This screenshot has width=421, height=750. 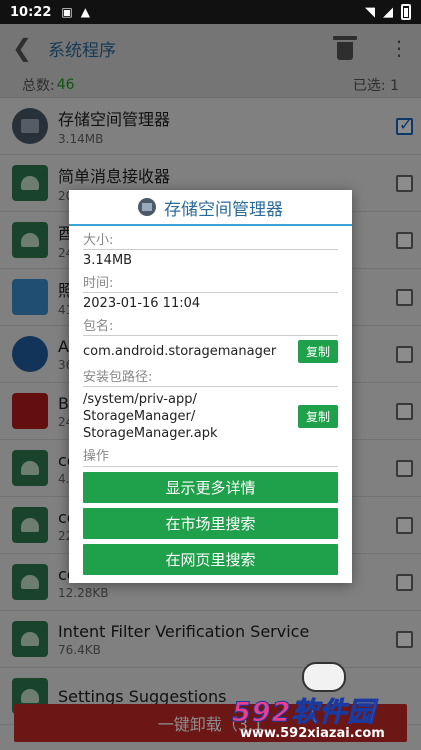 I want to click on copy-package-button: 复制, so click(x=317, y=351).